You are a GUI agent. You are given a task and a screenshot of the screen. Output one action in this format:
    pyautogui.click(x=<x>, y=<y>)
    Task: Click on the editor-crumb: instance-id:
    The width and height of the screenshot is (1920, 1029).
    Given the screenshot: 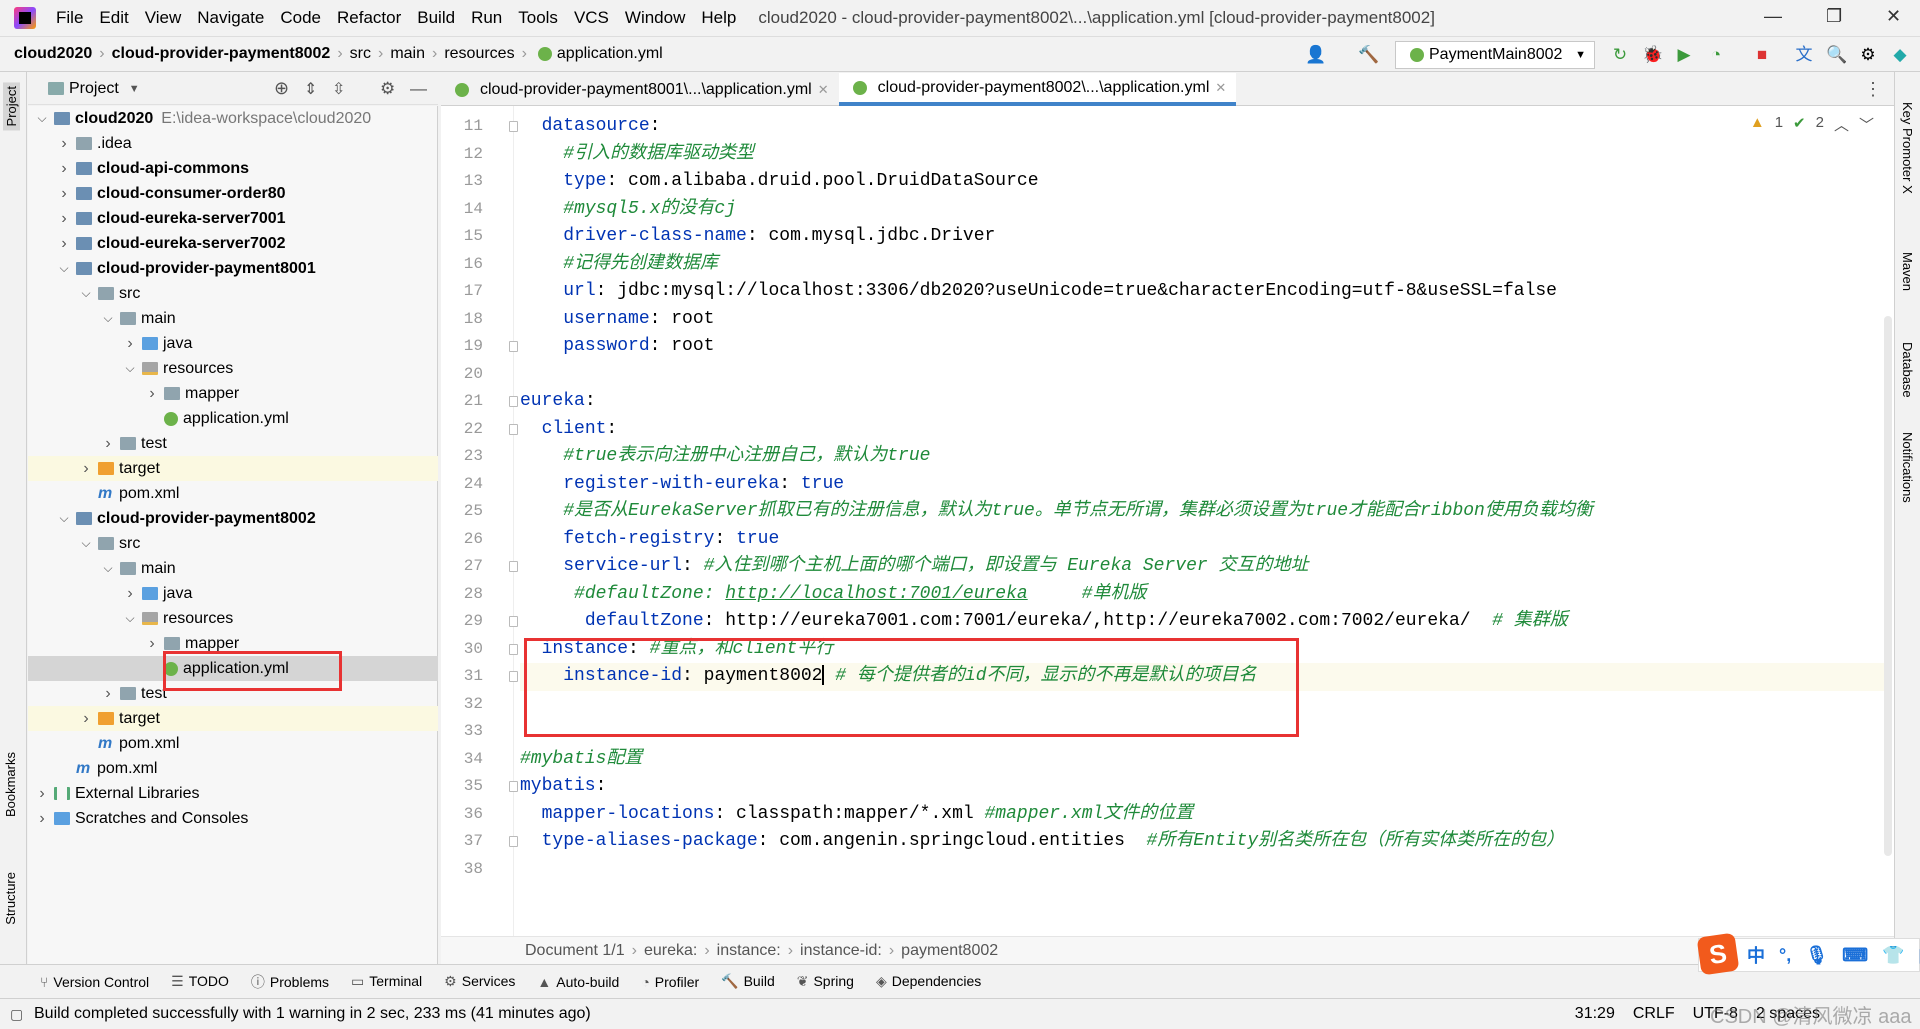 What is the action you would take?
    pyautogui.click(x=841, y=951)
    